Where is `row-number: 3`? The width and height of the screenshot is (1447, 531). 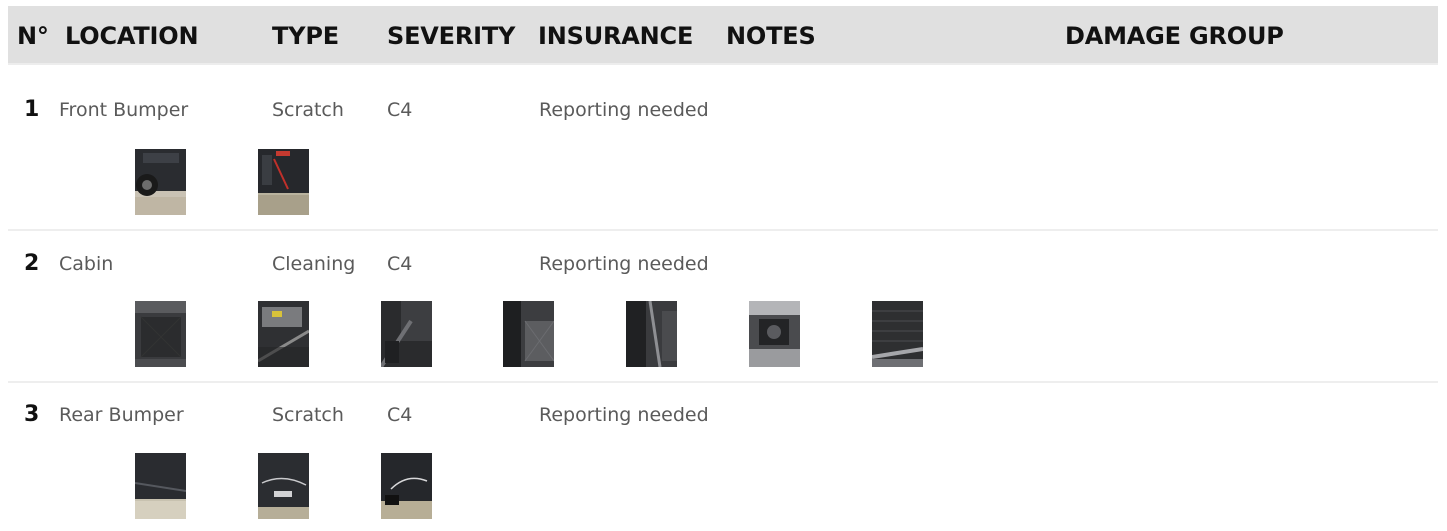
row-number: 3 is located at coordinates (32, 414).